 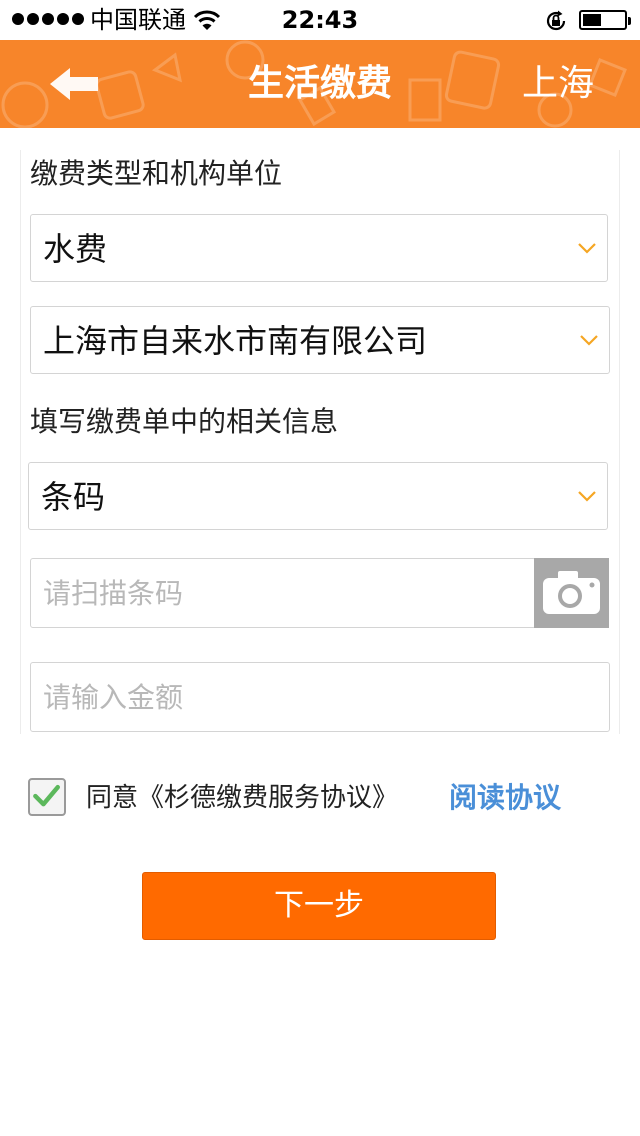 What do you see at coordinates (556, 20) in the screenshot?
I see `rotation-lock-icon` at bounding box center [556, 20].